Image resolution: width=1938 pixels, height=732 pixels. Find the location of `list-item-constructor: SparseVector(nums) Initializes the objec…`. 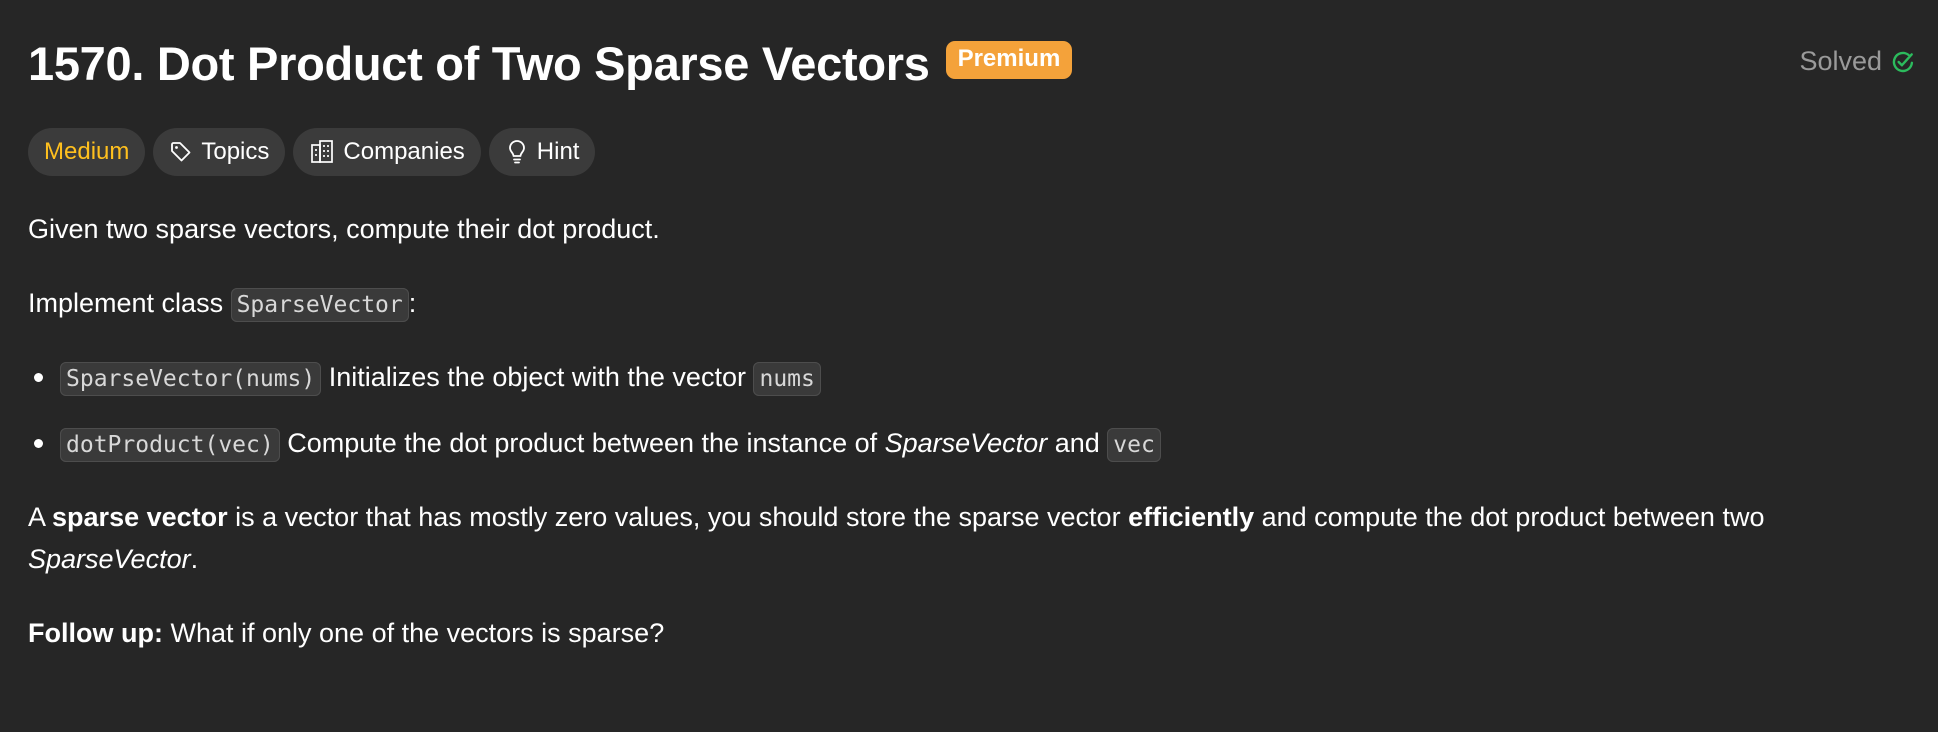

list-item-constructor: SparseVector(nums) Initializes the objec… is located at coordinates (440, 378).